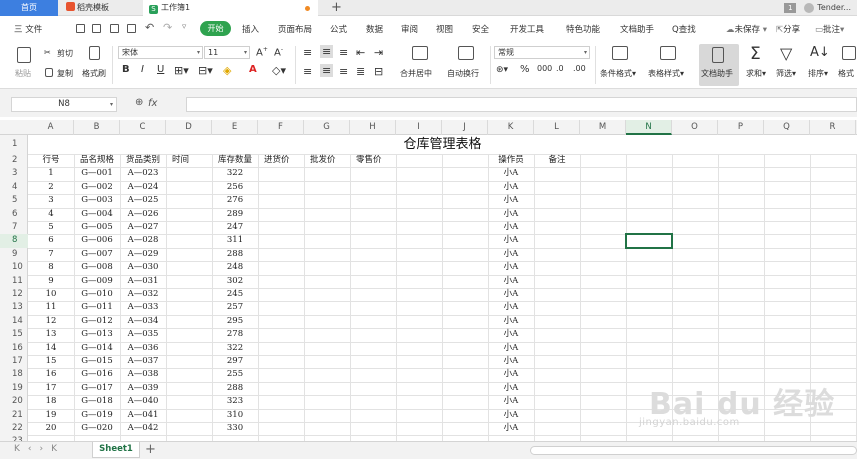  Describe the element at coordinates (444, 29) in the screenshot. I see `tab-view: 视图` at that location.